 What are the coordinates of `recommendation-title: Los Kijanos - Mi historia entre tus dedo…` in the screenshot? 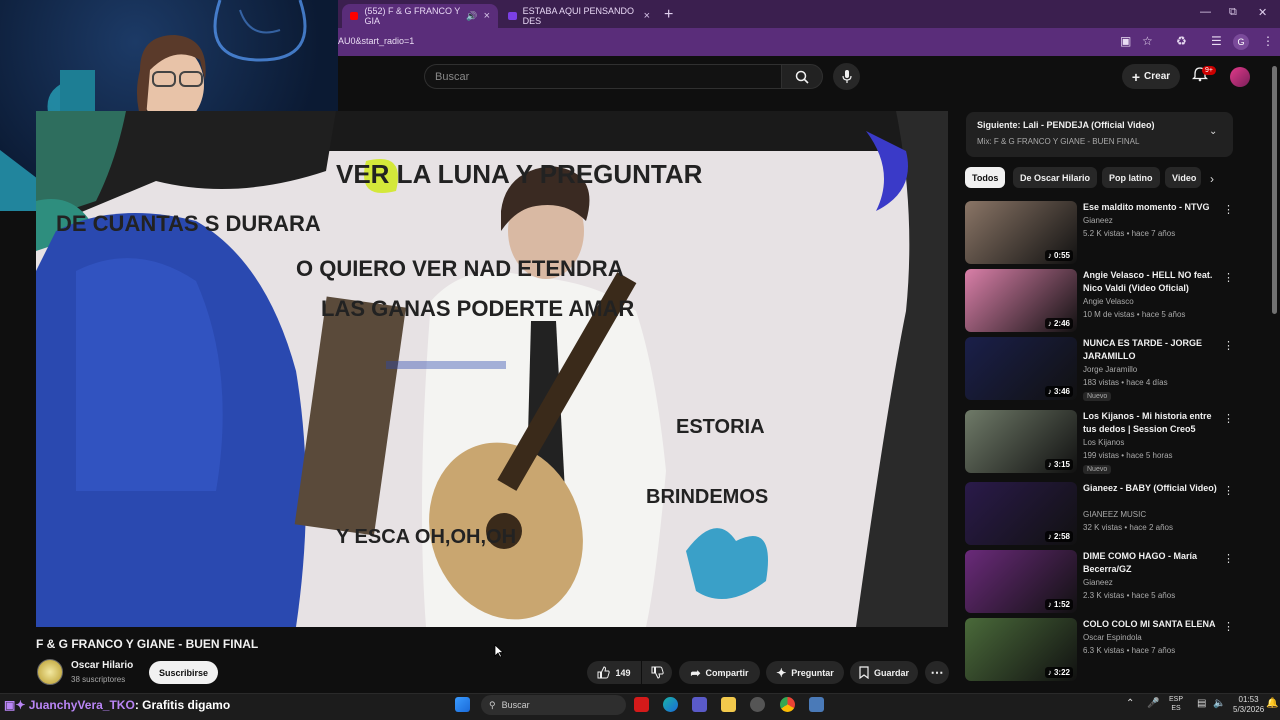 It's located at (1150, 423).